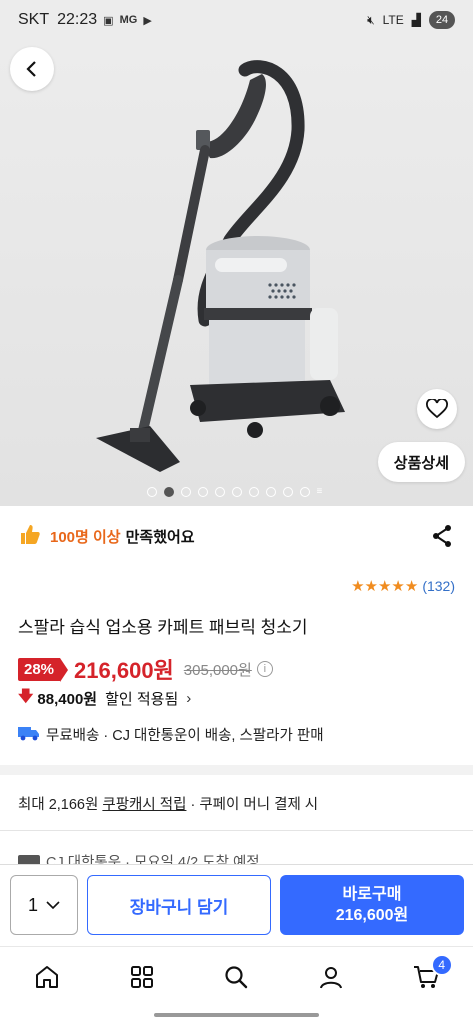  Describe the element at coordinates (34, 19) in the screenshot. I see `carrier-text: SKT` at that location.